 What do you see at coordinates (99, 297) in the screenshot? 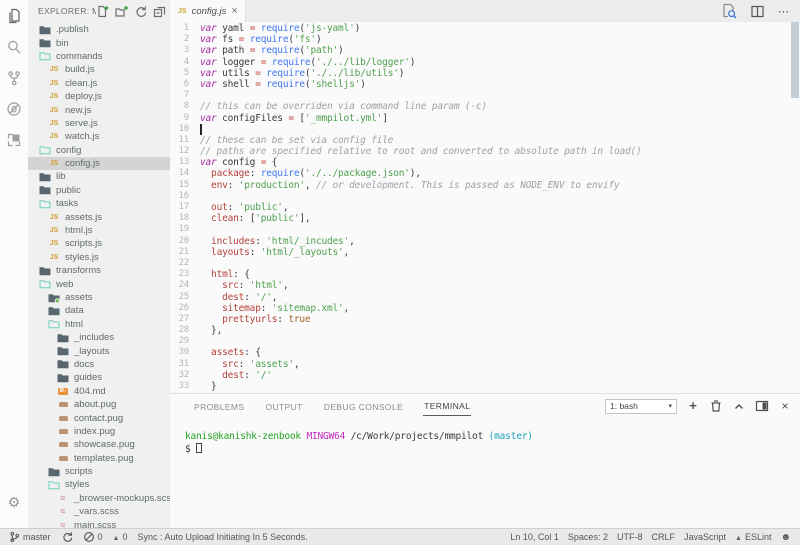
I see `tree-item-assets: assets` at bounding box center [99, 297].